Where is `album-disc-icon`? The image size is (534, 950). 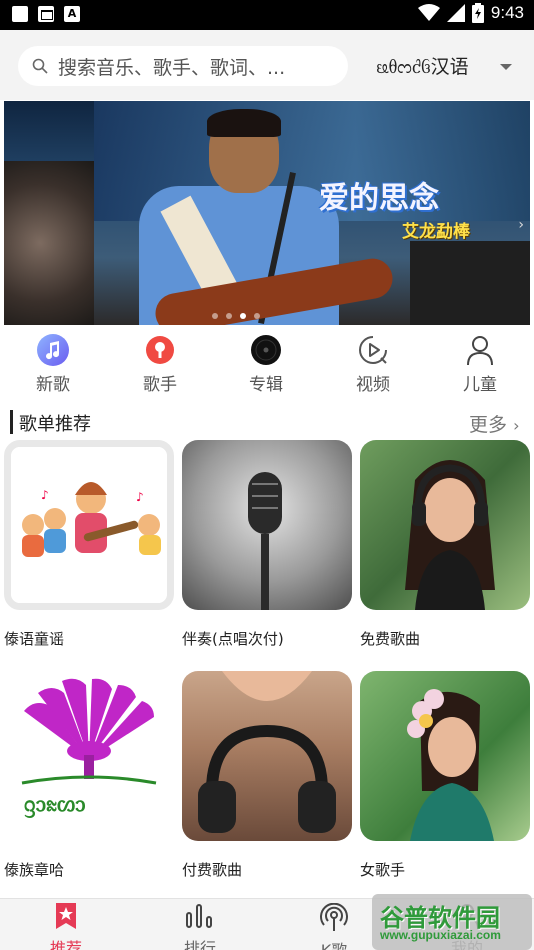
album-disc-icon is located at coordinates (266, 350).